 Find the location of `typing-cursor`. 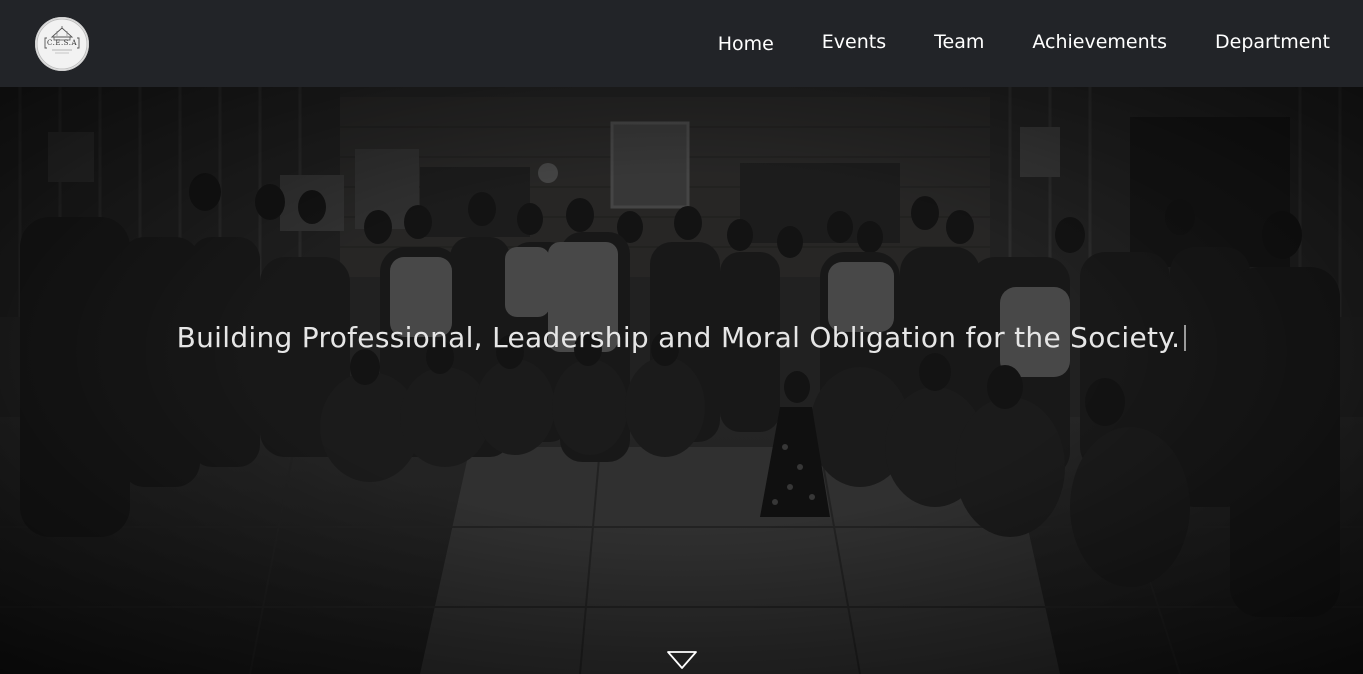

typing-cursor is located at coordinates (1185, 338).